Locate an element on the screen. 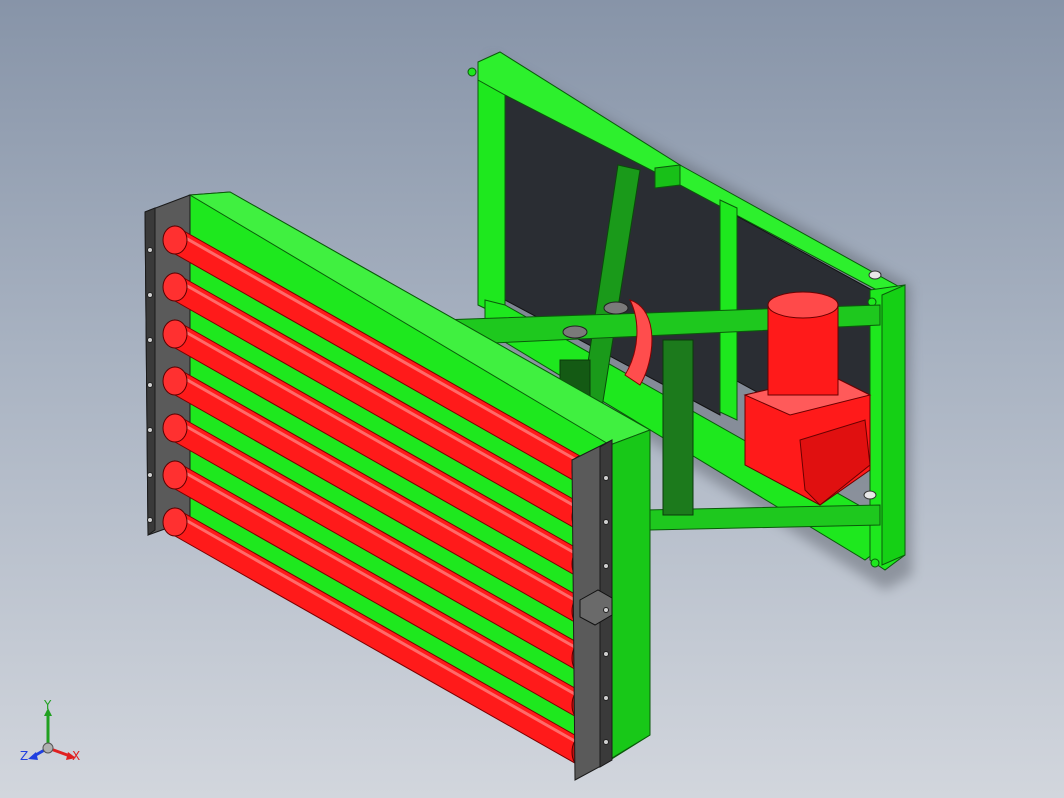  orientation-triad: Y X Z is located at coordinates (54, 740).